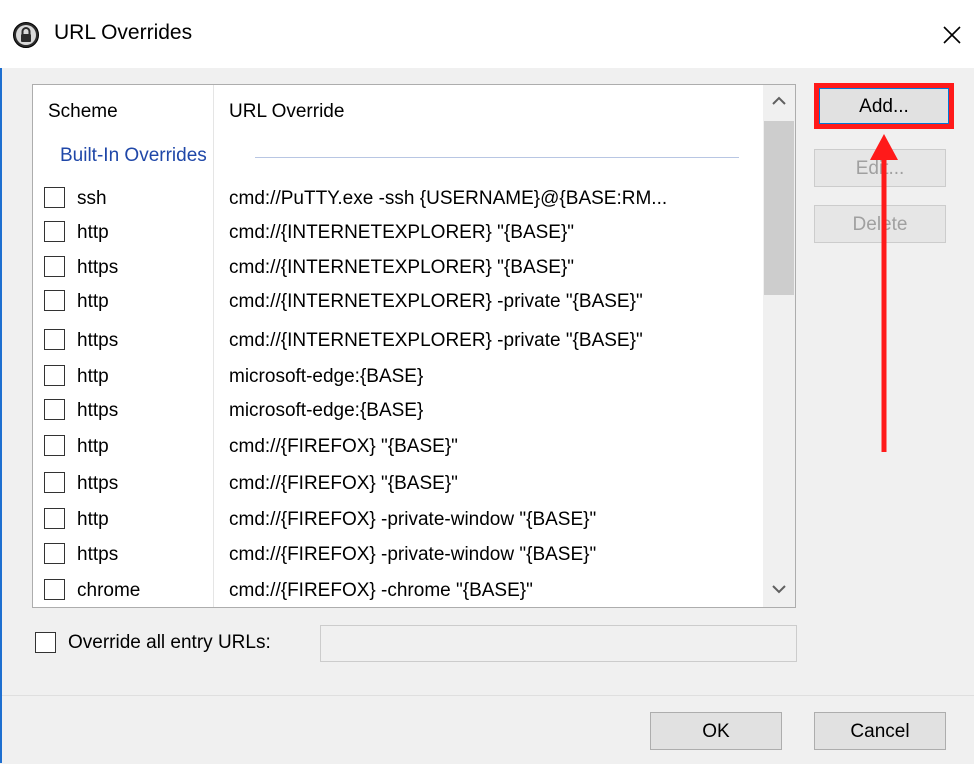 The height and width of the screenshot is (764, 974). What do you see at coordinates (716, 731) in the screenshot?
I see `ok-button: OK` at bounding box center [716, 731].